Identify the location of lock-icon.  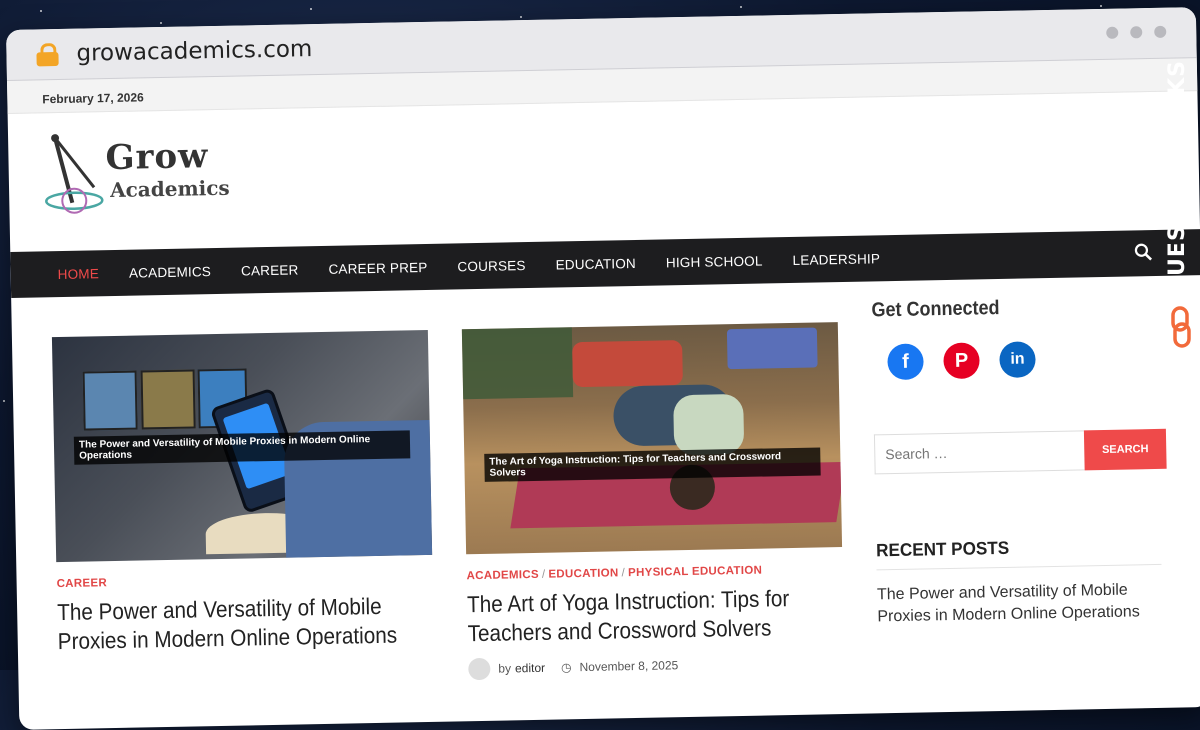
(47, 55).